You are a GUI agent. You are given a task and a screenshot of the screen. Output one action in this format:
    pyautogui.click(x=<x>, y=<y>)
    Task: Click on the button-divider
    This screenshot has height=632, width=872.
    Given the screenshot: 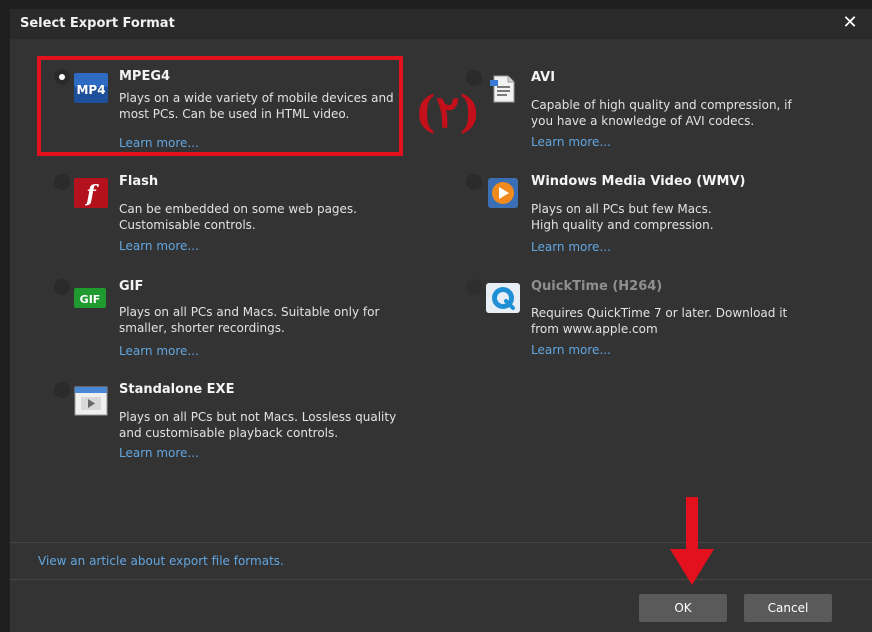 What is the action you would take?
    pyautogui.click(x=441, y=579)
    